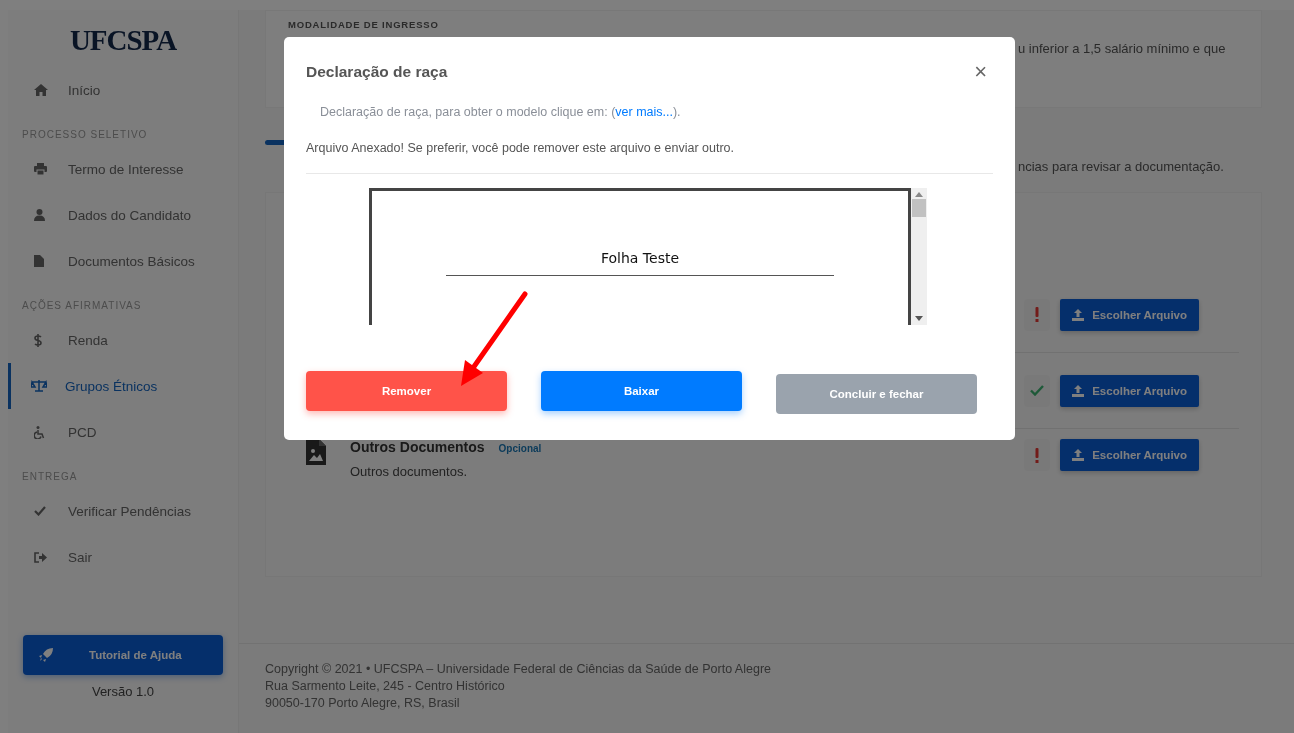 The image size is (1294, 733). What do you see at coordinates (123, 386) in the screenshot?
I see `nav-item: Grupos Étnicos` at bounding box center [123, 386].